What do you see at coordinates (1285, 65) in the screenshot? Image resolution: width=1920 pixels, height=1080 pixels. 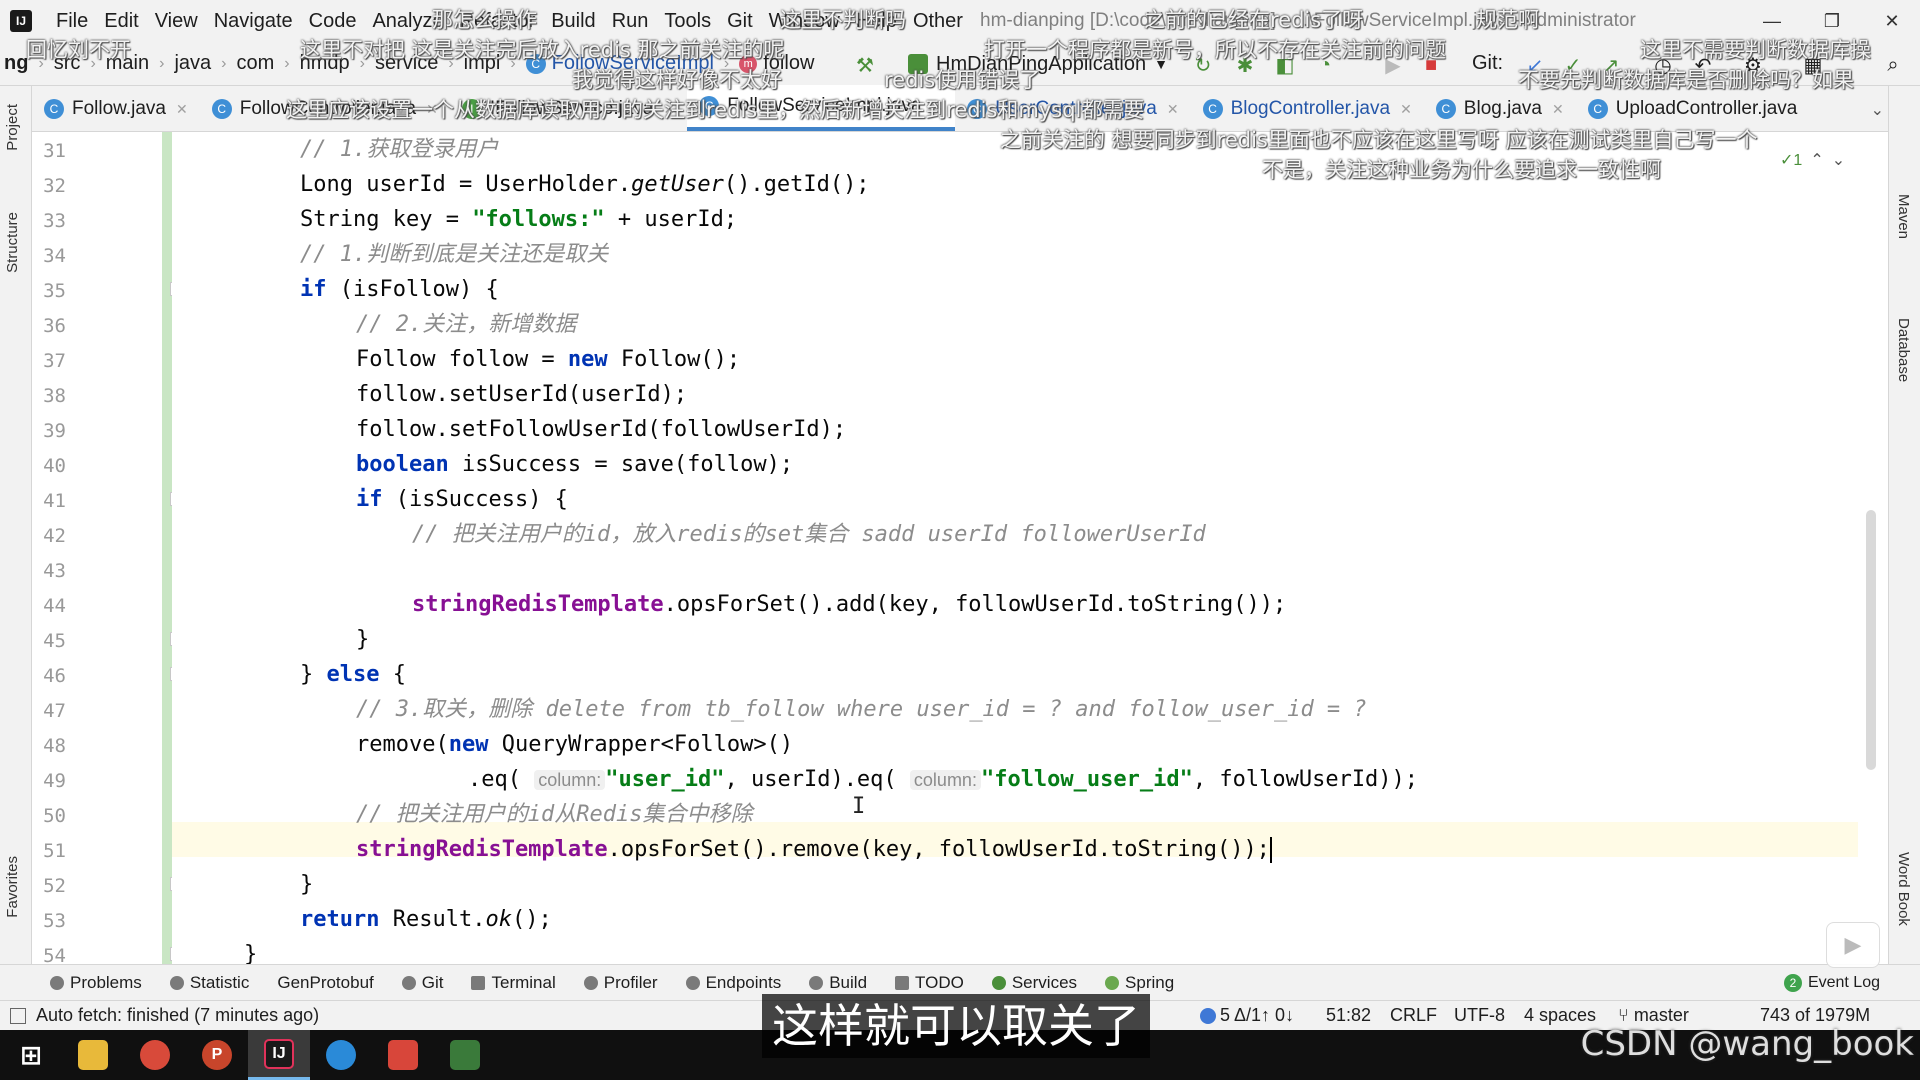 I see `coverage-icon: ◧` at bounding box center [1285, 65].